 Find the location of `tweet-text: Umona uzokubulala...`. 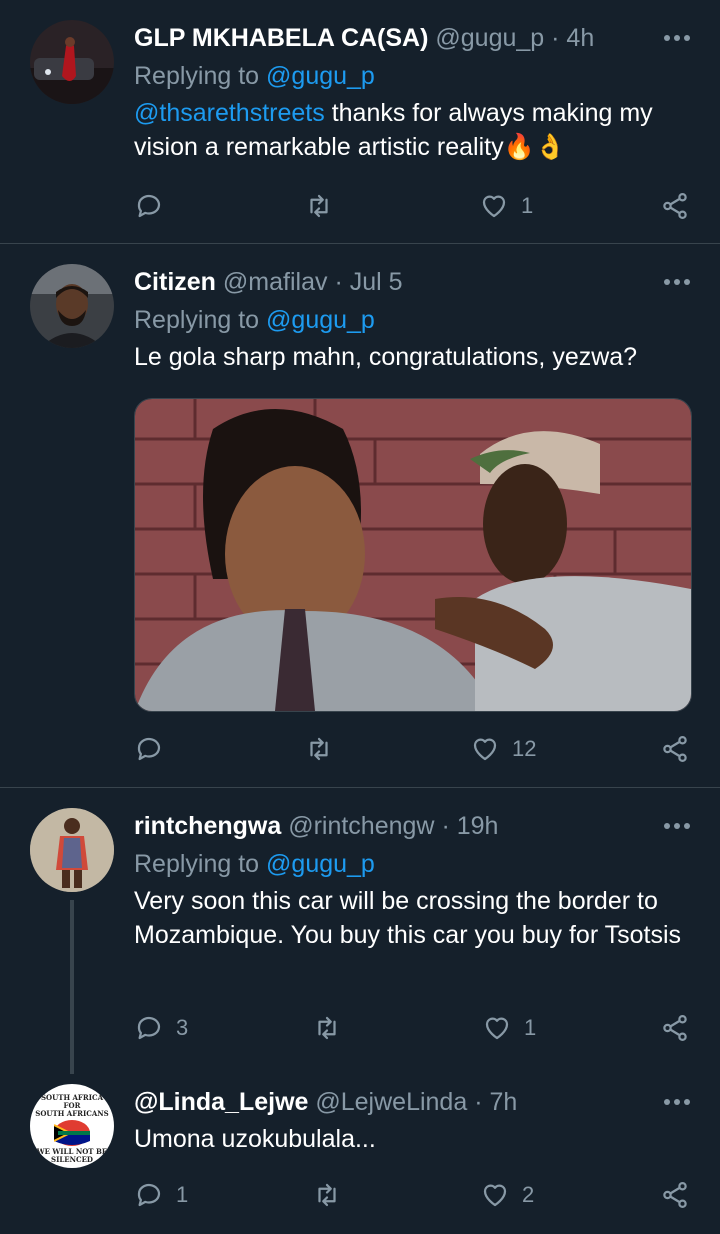

tweet-text: Umona uzokubulala... is located at coordinates (255, 1139).